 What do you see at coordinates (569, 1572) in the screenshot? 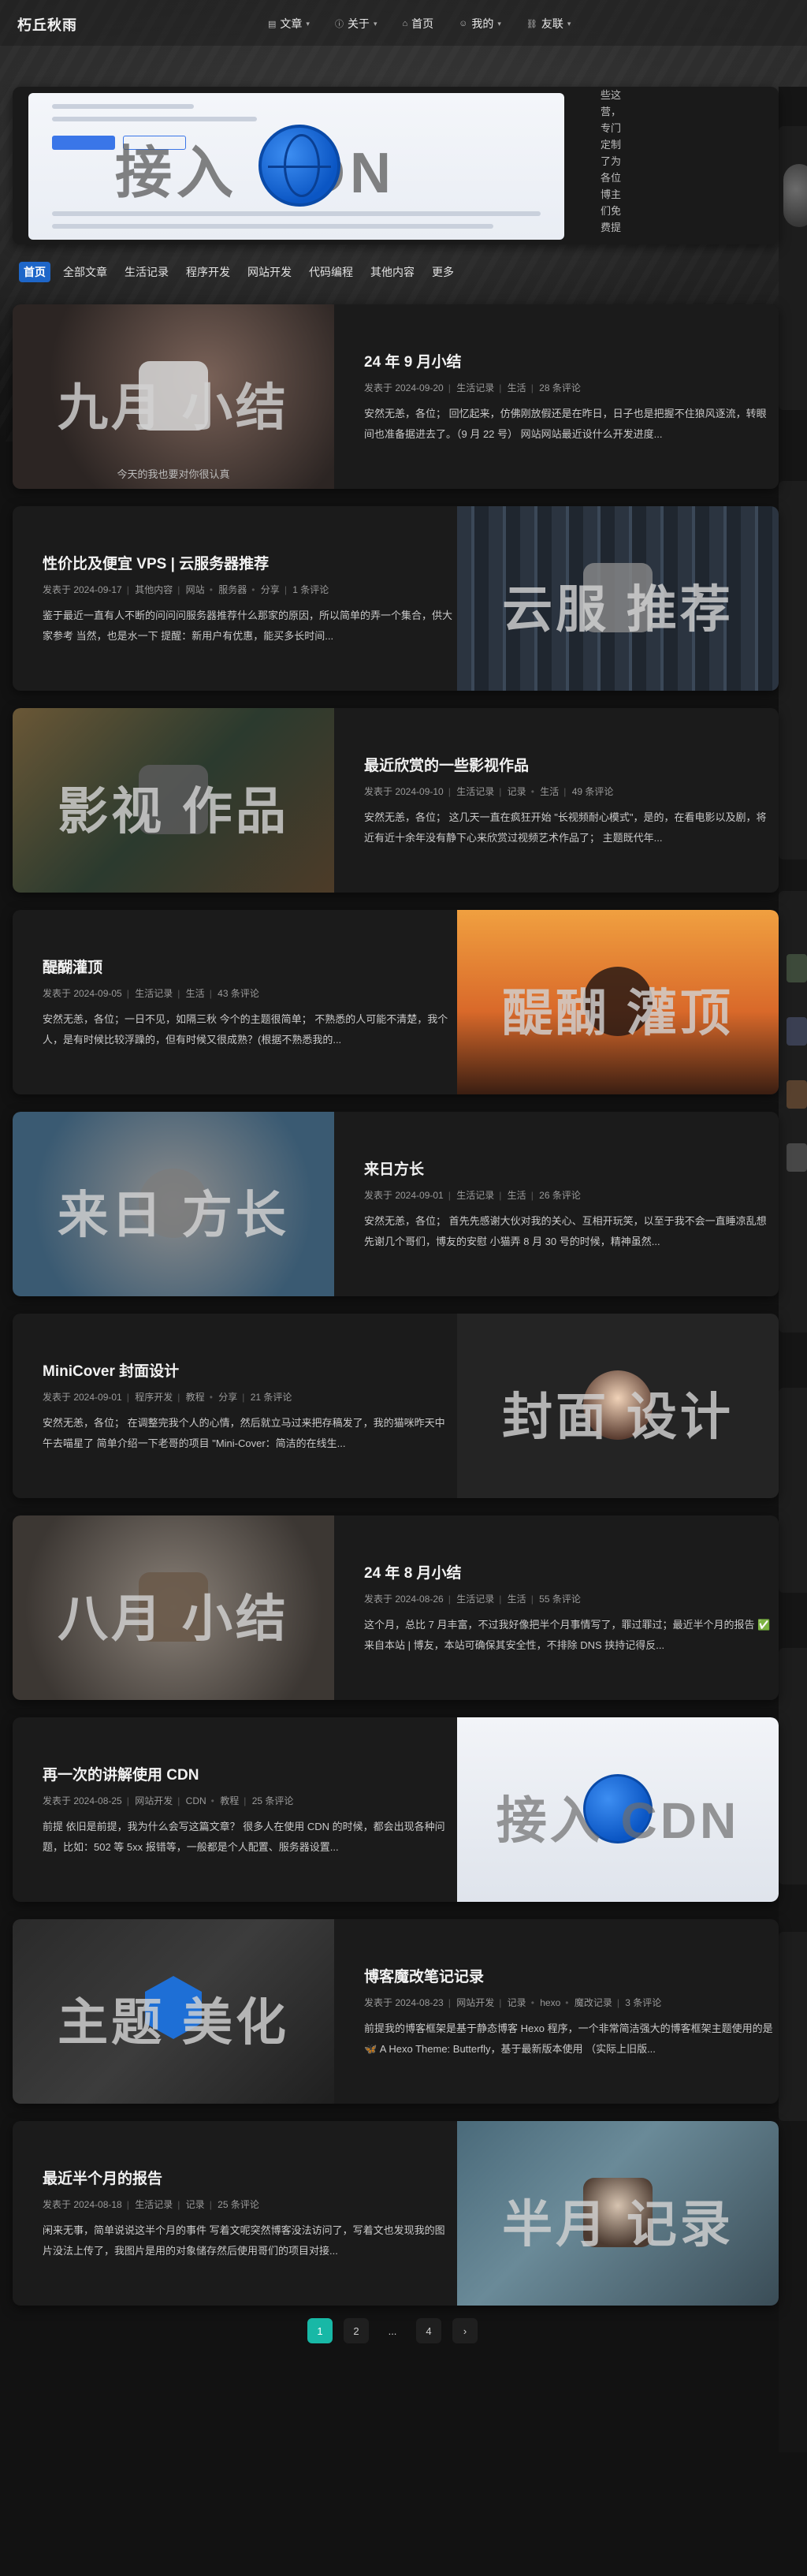
I see `post-title: 24 年 8 月小结` at bounding box center [569, 1572].